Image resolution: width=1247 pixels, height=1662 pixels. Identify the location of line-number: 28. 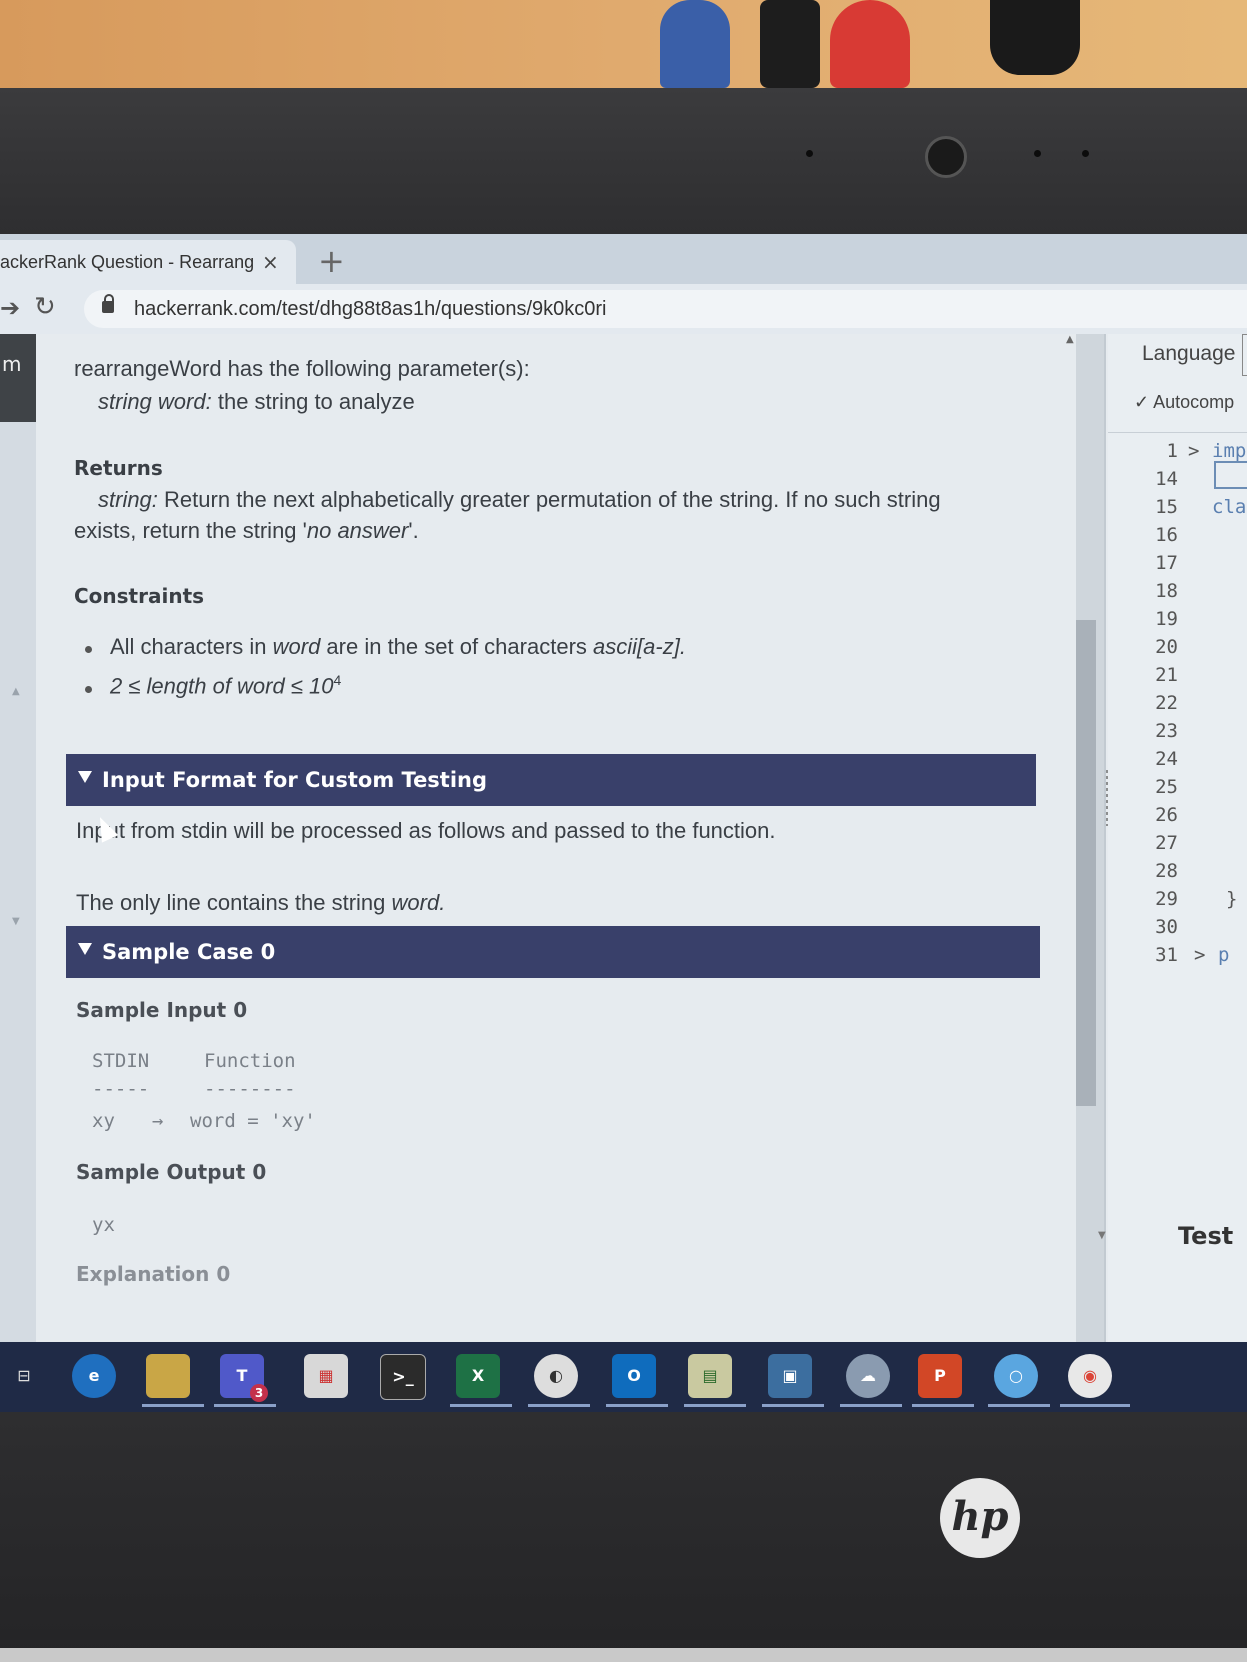
(1166, 871).